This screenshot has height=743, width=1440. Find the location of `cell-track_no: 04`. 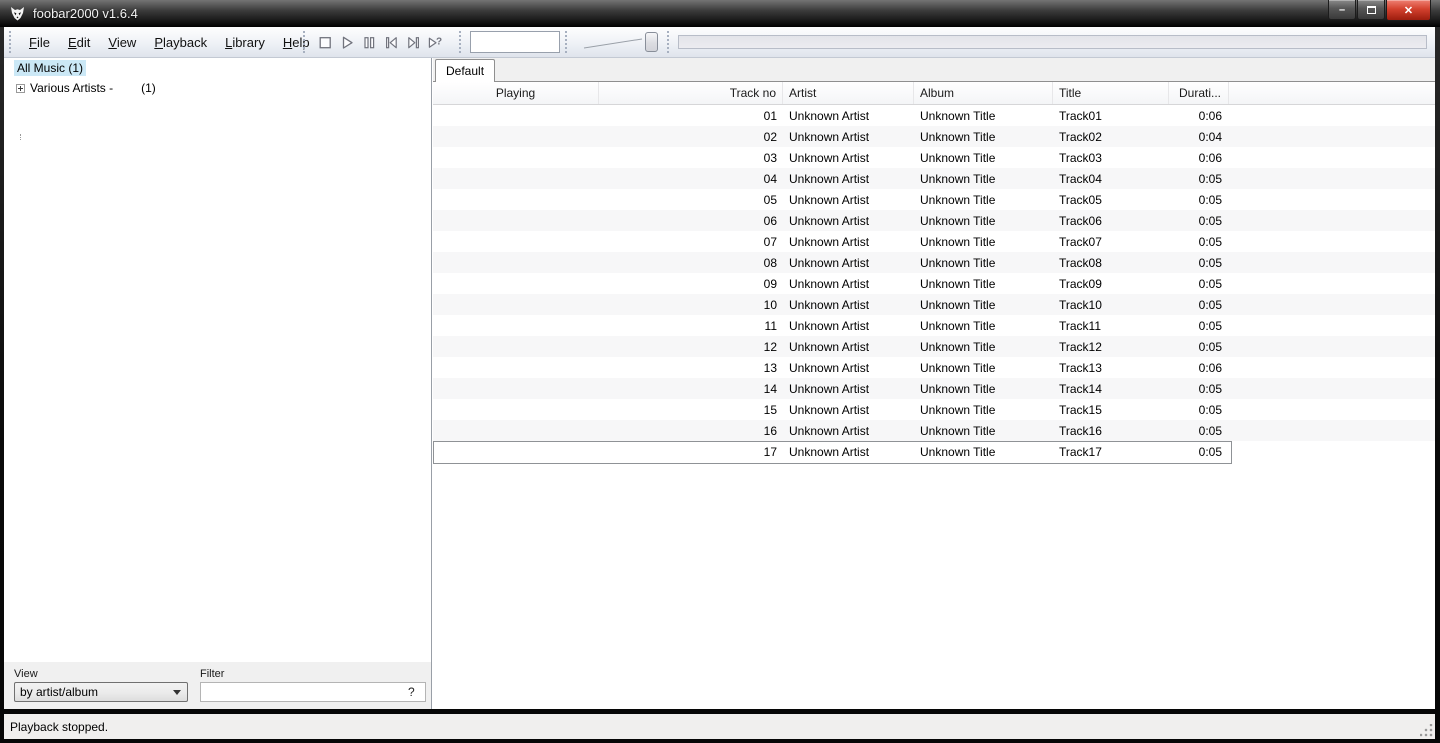

cell-track_no: 04 is located at coordinates (770, 178).